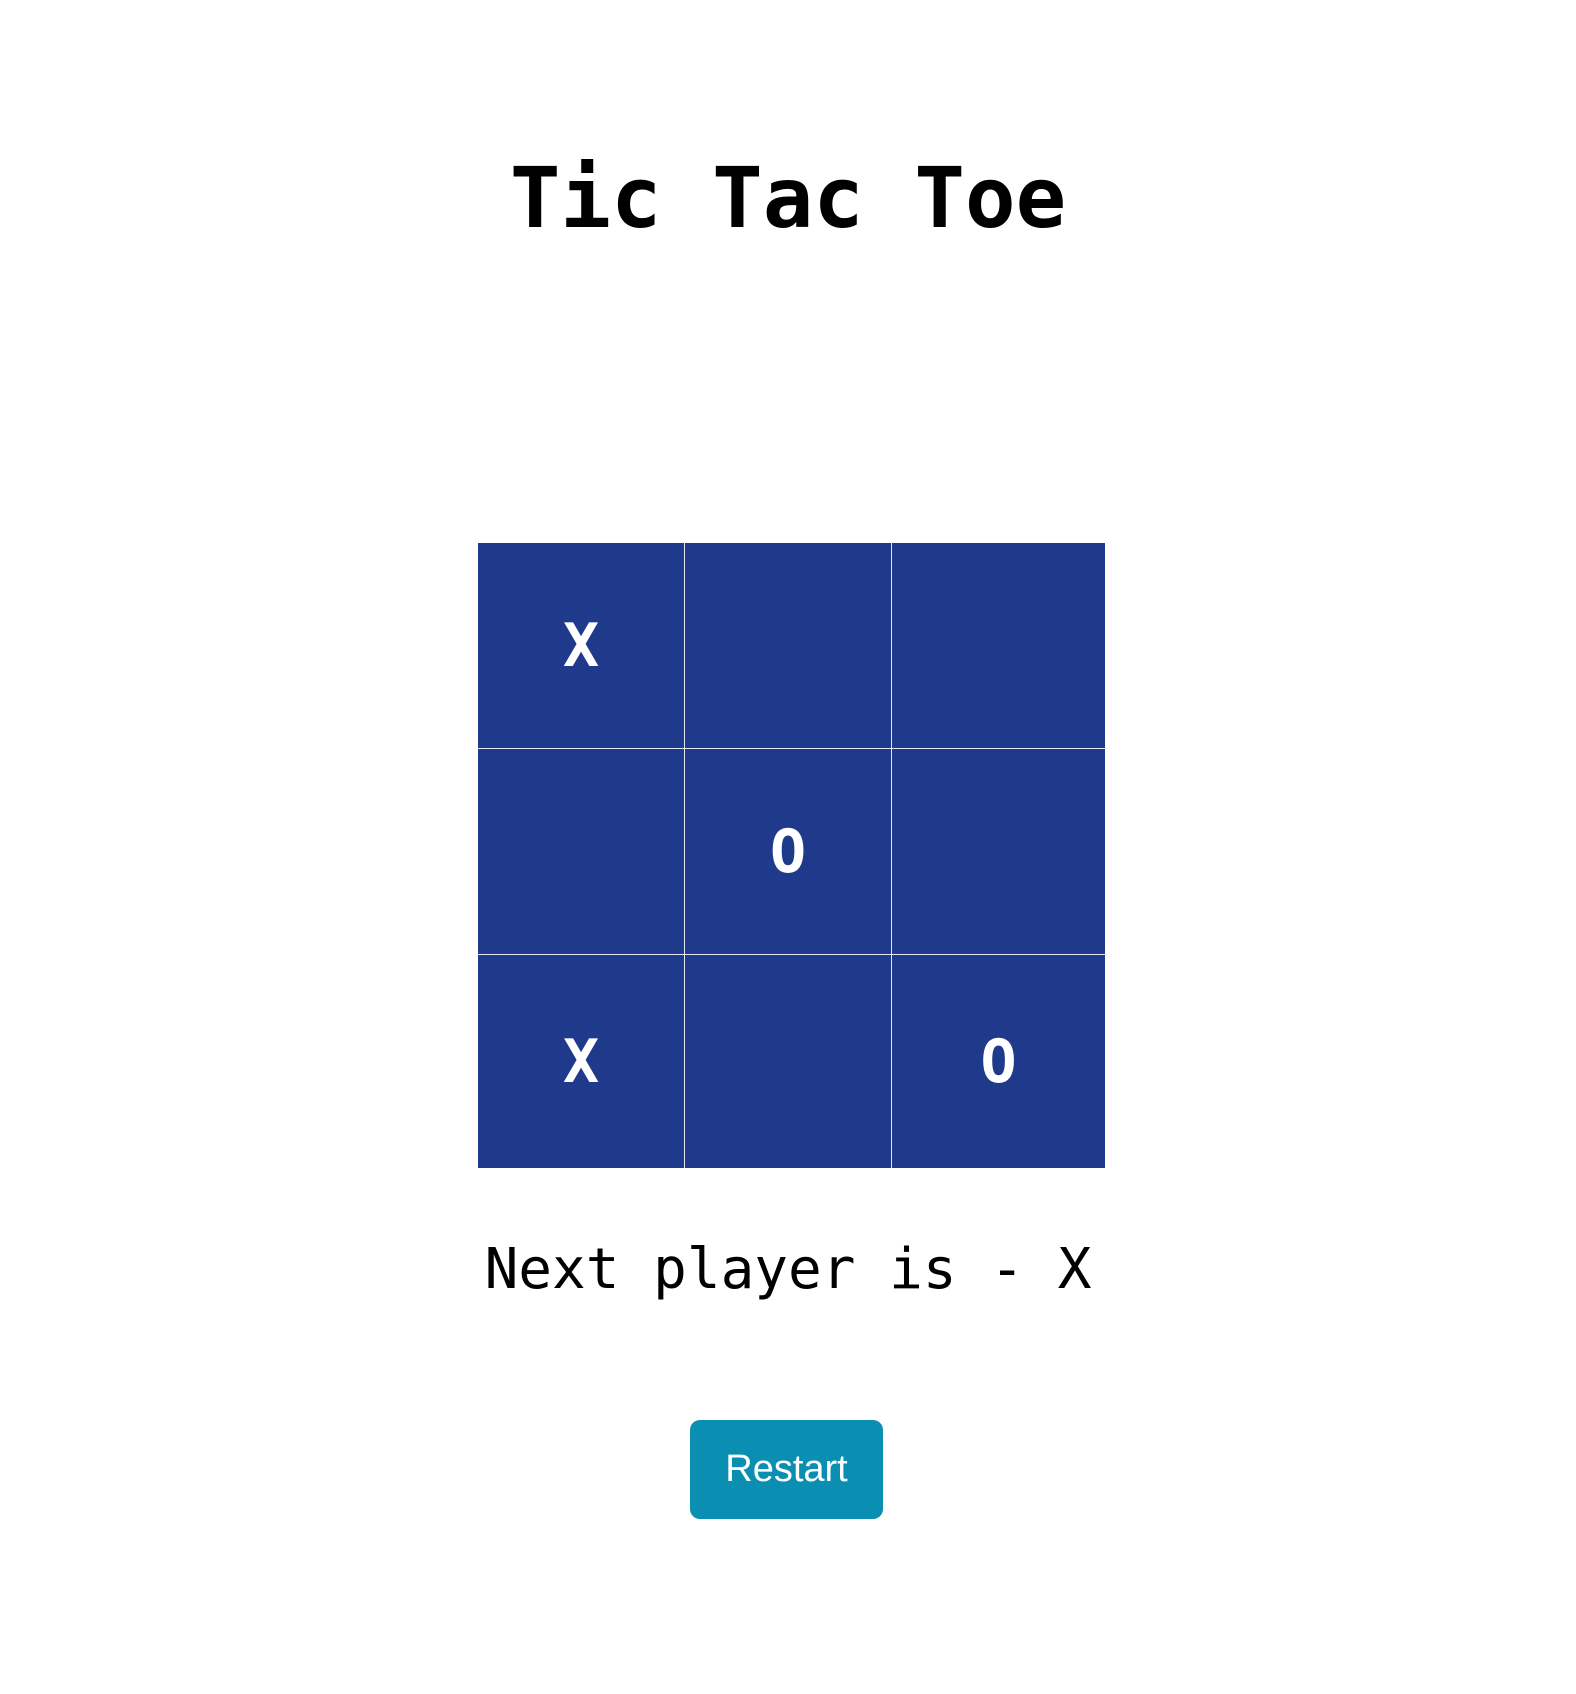  I want to click on game-board: X O X O, so click(791, 855).